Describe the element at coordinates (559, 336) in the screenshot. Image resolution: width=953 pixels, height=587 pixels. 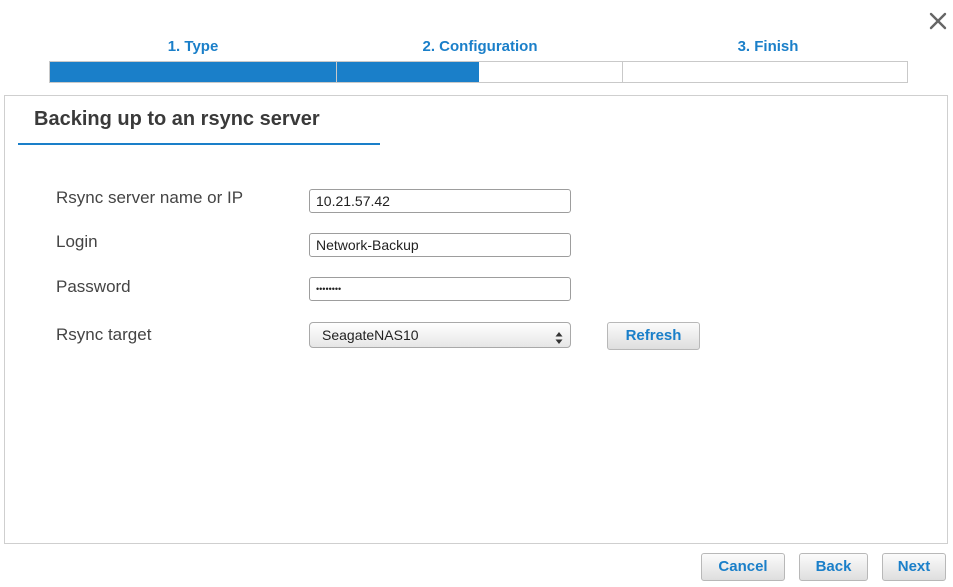
I see `select-updown-icon` at that location.